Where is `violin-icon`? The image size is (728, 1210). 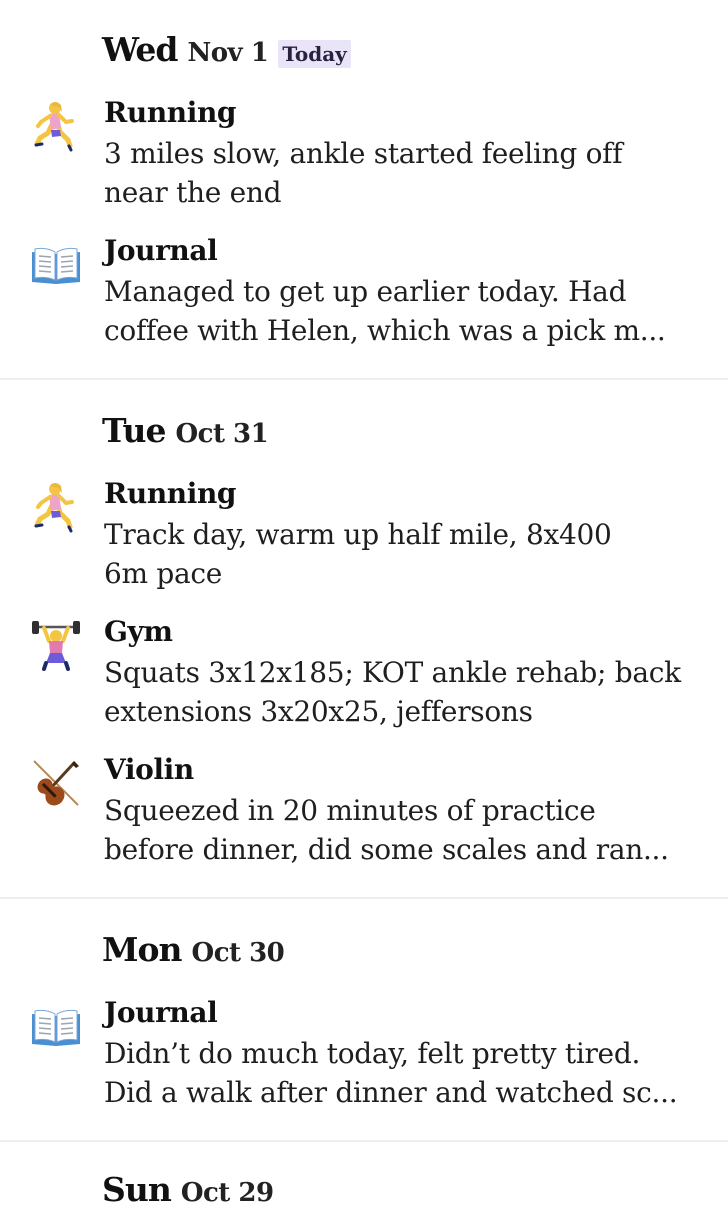 violin-icon is located at coordinates (56, 783).